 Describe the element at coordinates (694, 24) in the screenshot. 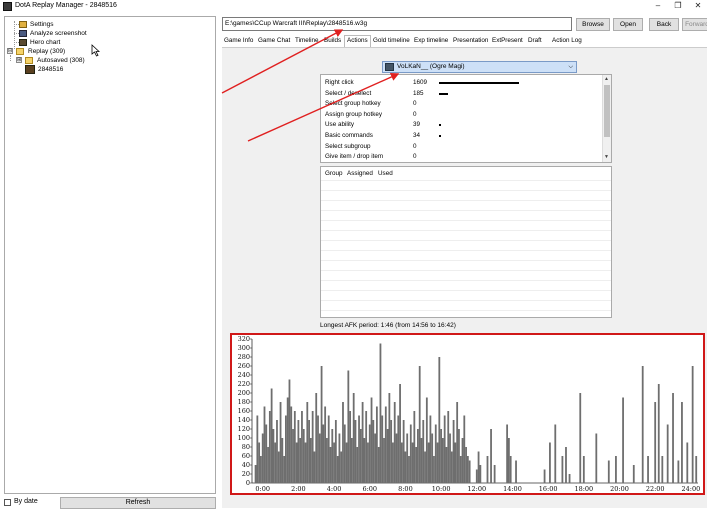

I see `forward-button: Forward` at that location.